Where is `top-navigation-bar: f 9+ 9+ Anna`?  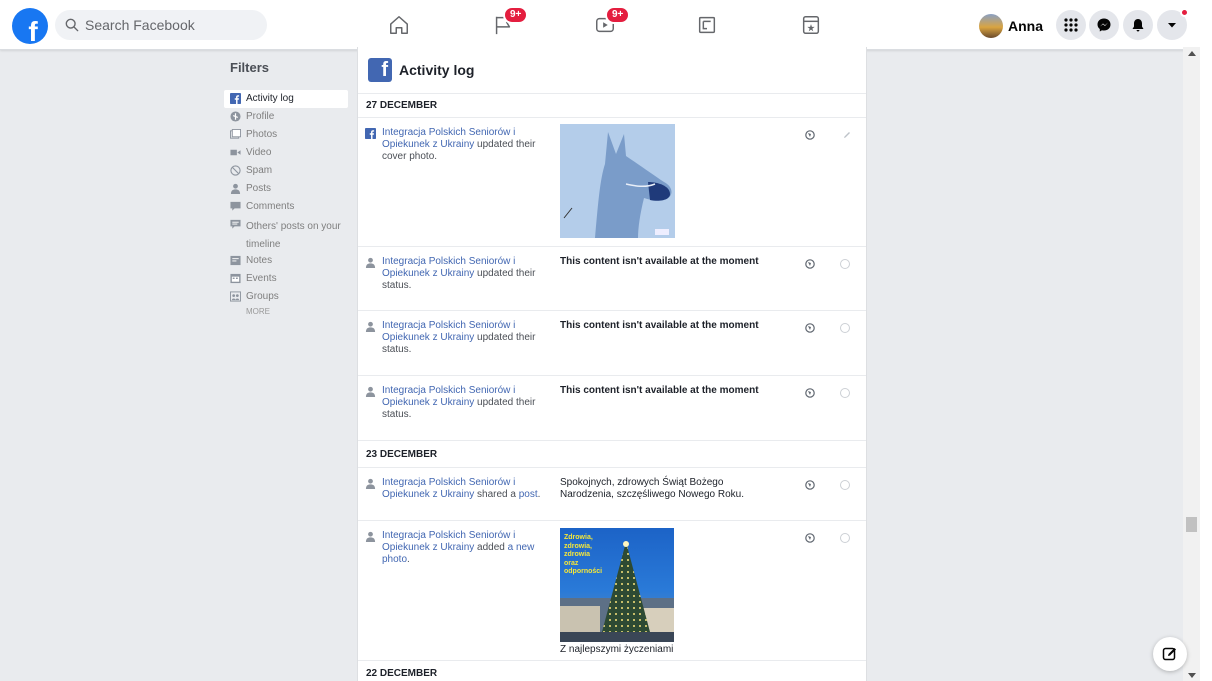
top-navigation-bar: f 9+ 9+ Anna is located at coordinates (606, 25).